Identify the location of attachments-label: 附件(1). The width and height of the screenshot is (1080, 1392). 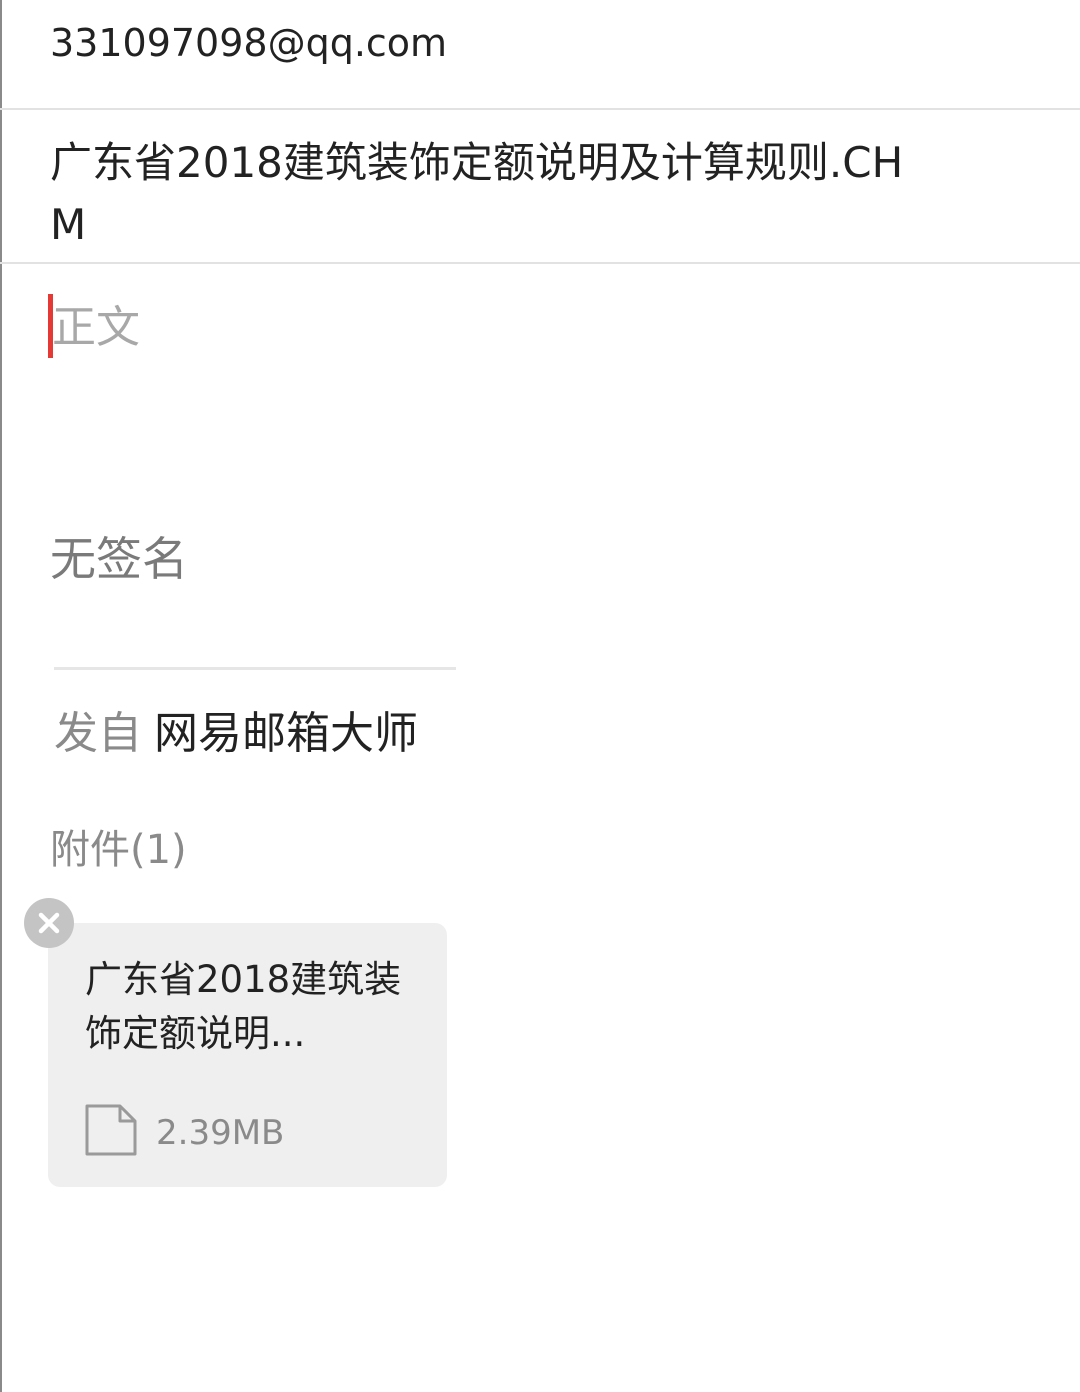
(118, 850).